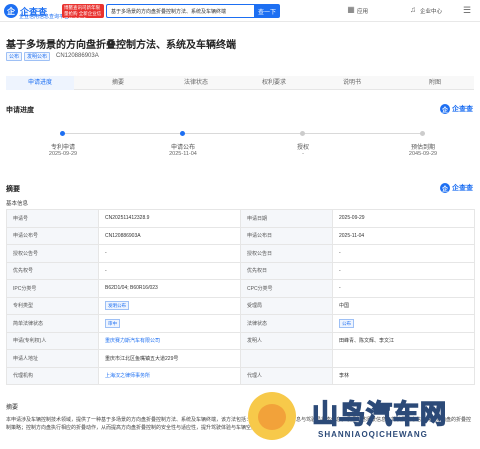 The width and height of the screenshot is (480, 449). What do you see at coordinates (435, 83) in the screenshot?
I see `tab-drawings: 附图` at bounding box center [435, 83].